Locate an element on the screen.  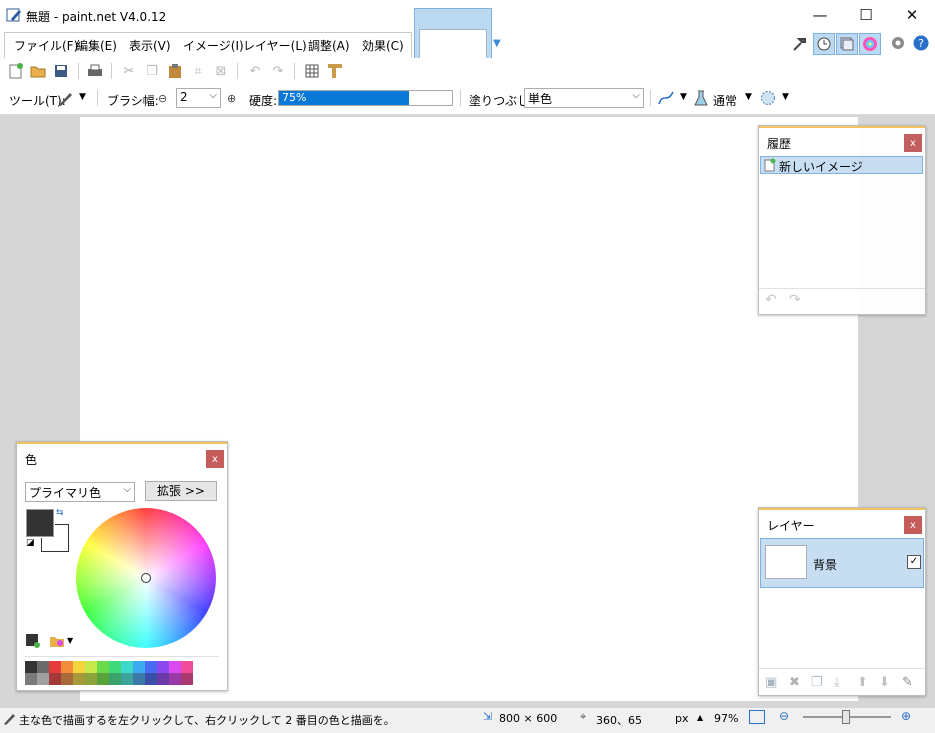
merge-layer-down-icon: ⤓ is located at coordinates (837, 682).